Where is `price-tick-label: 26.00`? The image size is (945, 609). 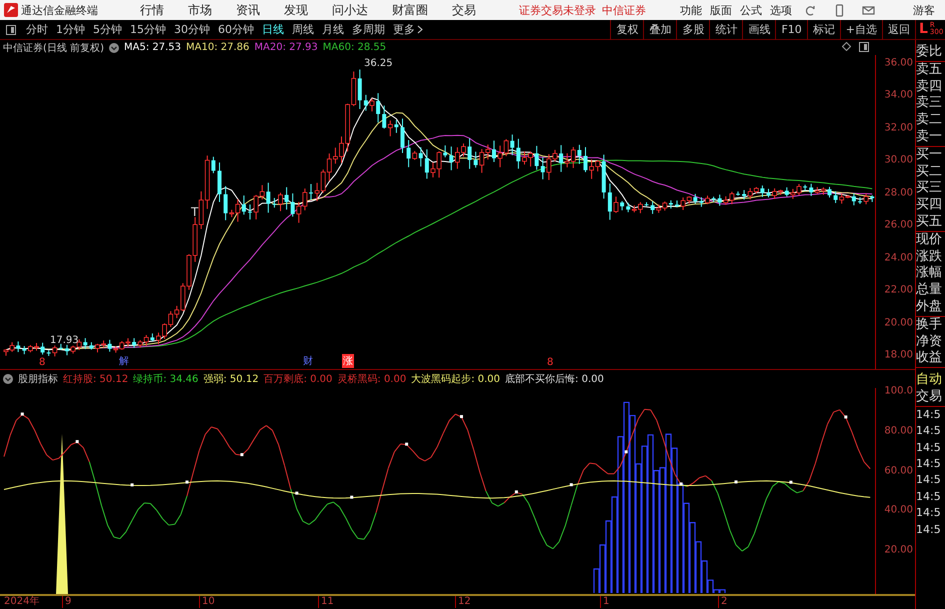 price-tick-label: 26.00 is located at coordinates (898, 225).